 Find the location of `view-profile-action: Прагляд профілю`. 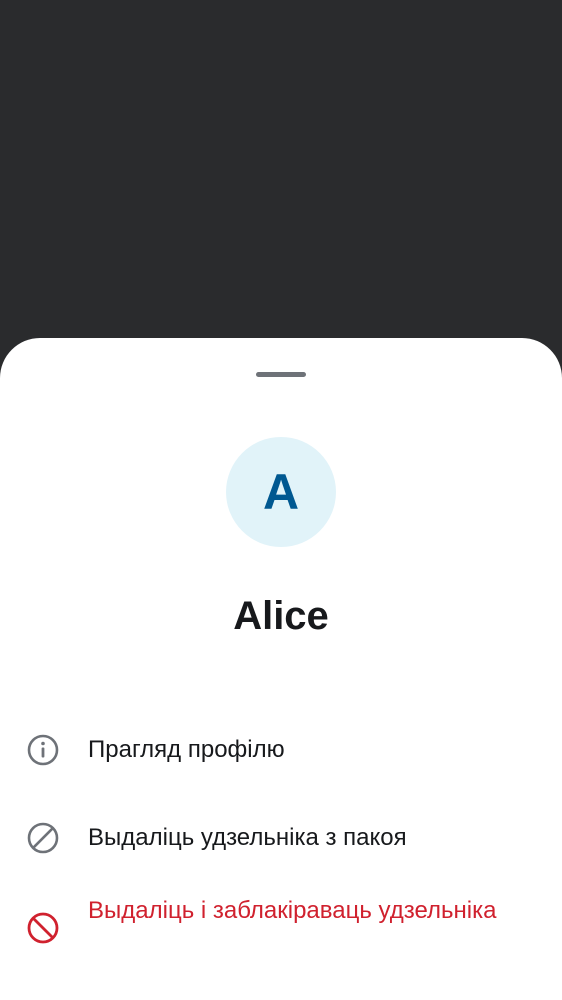

view-profile-action: Прагляд профілю is located at coordinates (281, 750).